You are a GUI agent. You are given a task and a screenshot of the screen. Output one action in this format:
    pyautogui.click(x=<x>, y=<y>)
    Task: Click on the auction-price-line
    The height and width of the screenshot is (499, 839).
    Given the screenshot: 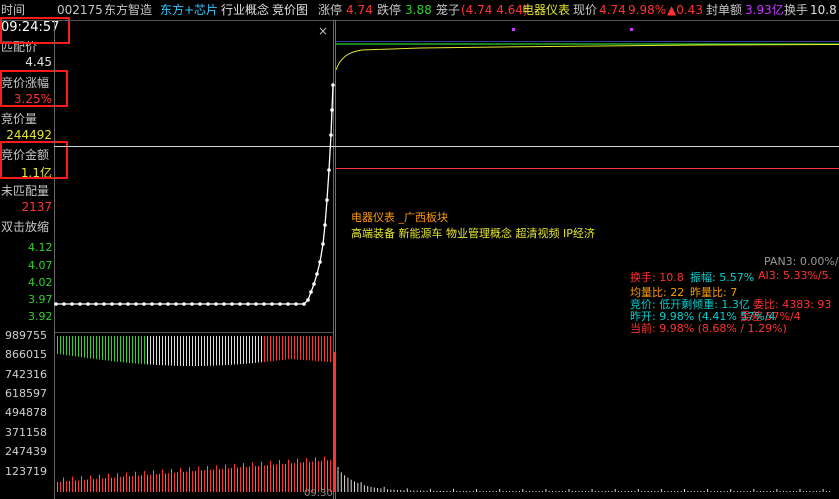 What is the action you would take?
    pyautogui.click(x=195, y=194)
    